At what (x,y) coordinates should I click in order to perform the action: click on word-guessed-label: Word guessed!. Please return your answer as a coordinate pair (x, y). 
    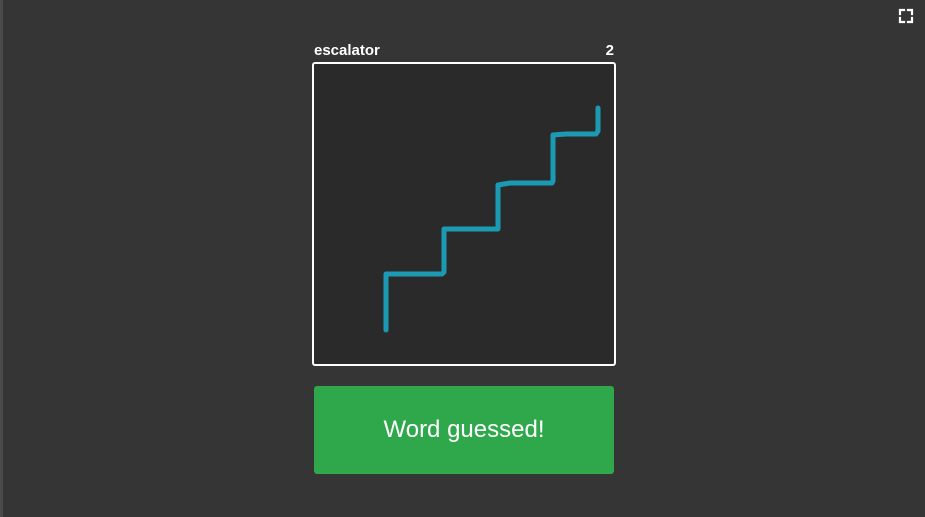
    Looking at the image, I should click on (464, 429).